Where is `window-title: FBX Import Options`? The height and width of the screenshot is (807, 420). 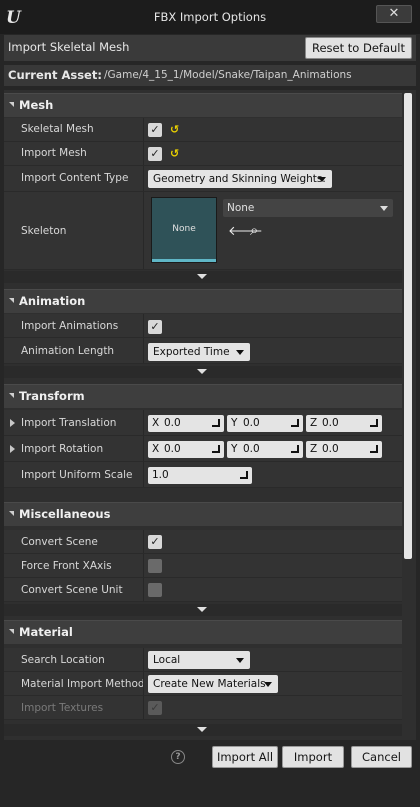 window-title: FBX Import Options is located at coordinates (210, 17).